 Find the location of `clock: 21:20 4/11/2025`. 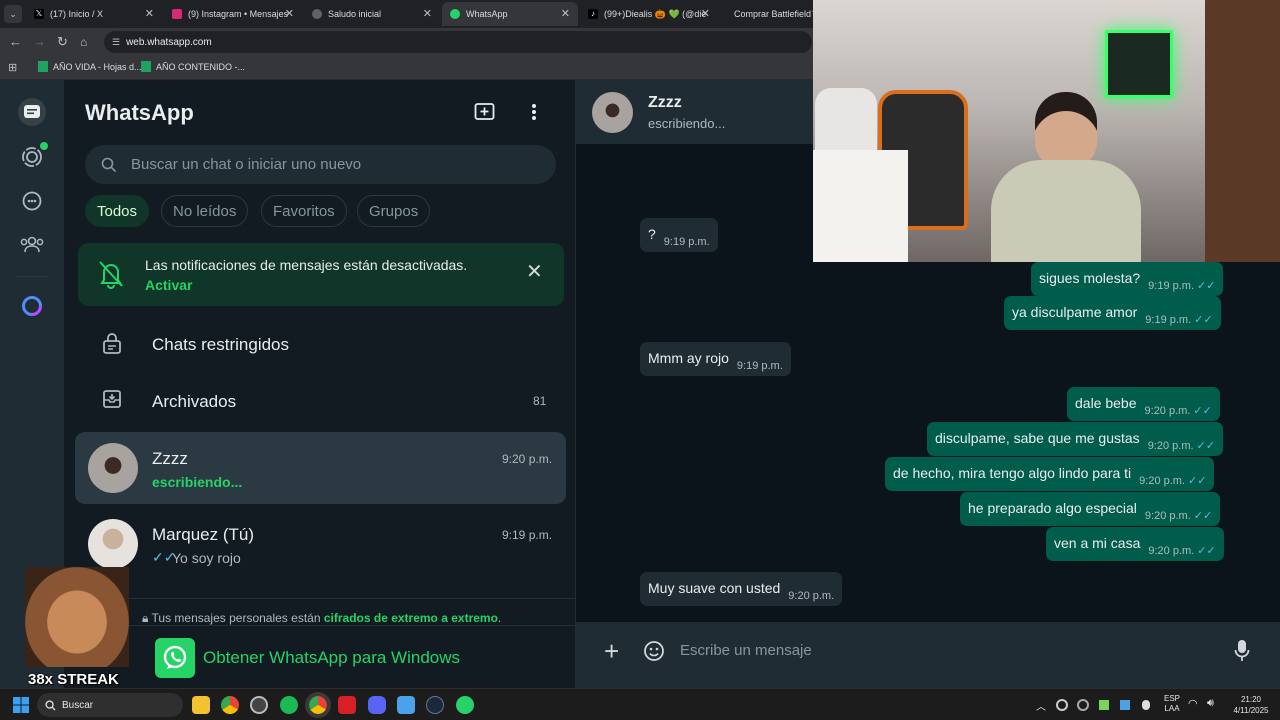

clock: 21:20 4/11/2025 is located at coordinates (1251, 705).